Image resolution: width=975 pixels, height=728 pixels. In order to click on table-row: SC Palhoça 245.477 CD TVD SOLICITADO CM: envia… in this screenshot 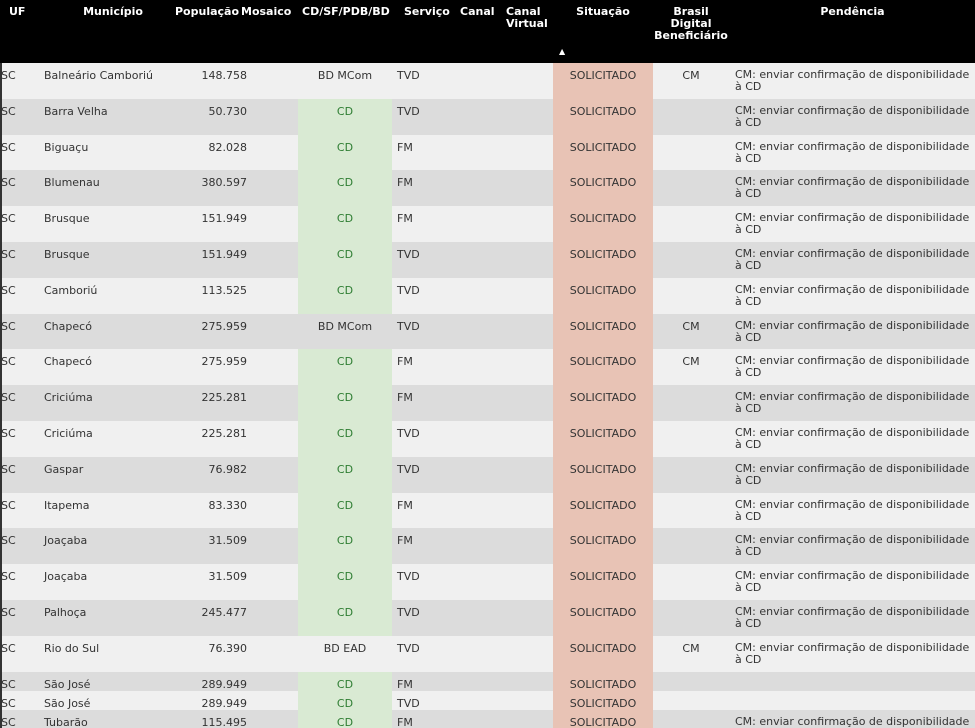, I will do `click(487, 618)`.